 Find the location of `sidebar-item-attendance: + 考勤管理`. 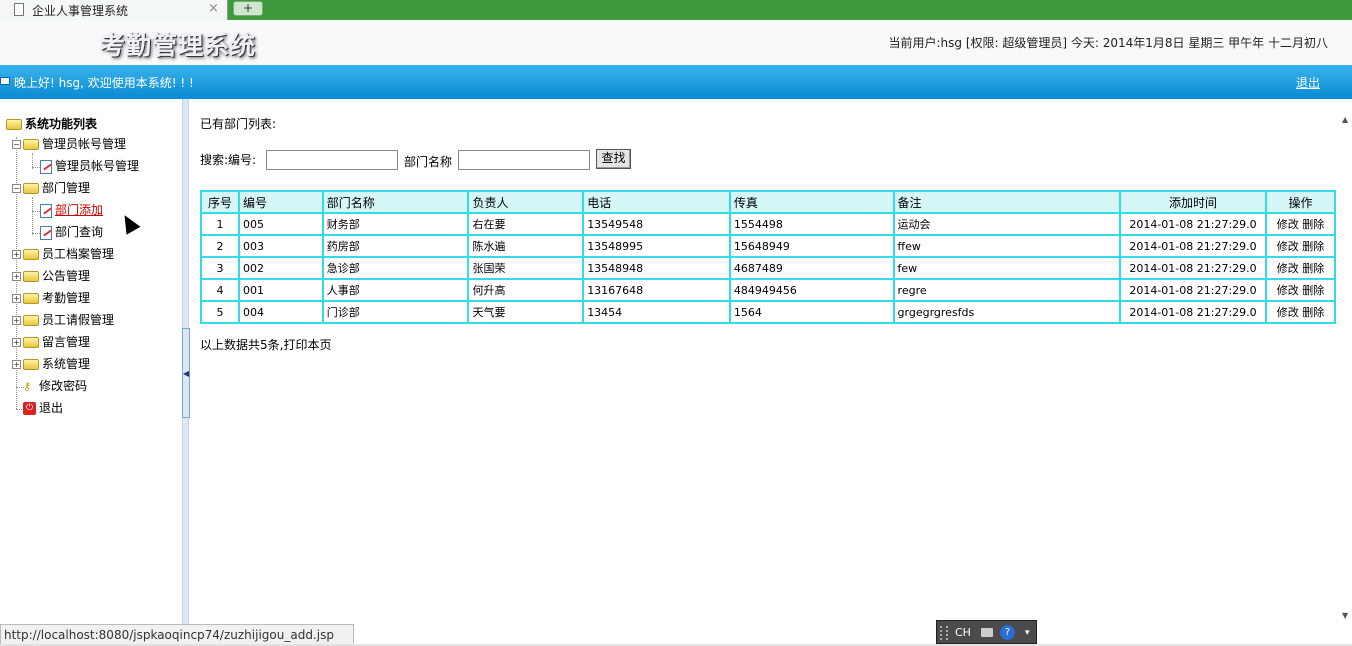

sidebar-item-attendance: + 考勤管理 is located at coordinates (51, 298).